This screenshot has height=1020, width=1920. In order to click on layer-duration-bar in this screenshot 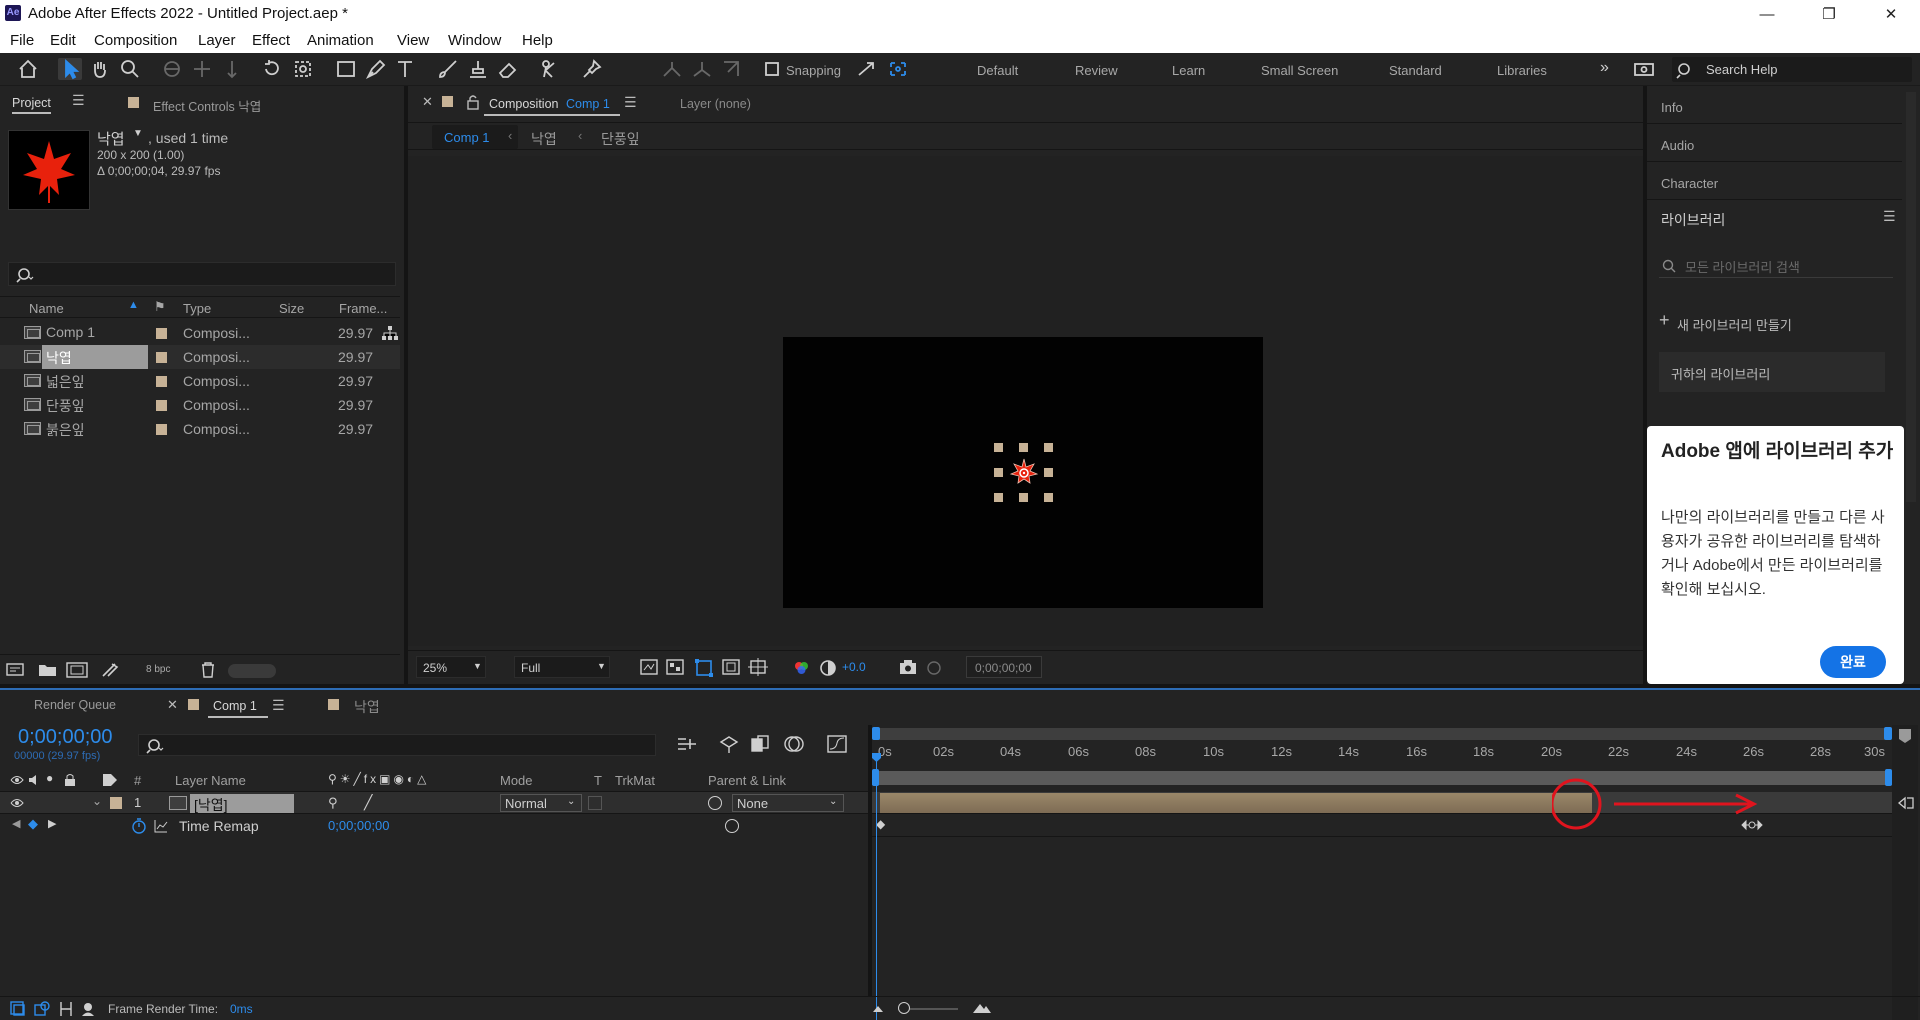, I will do `click(1236, 803)`.